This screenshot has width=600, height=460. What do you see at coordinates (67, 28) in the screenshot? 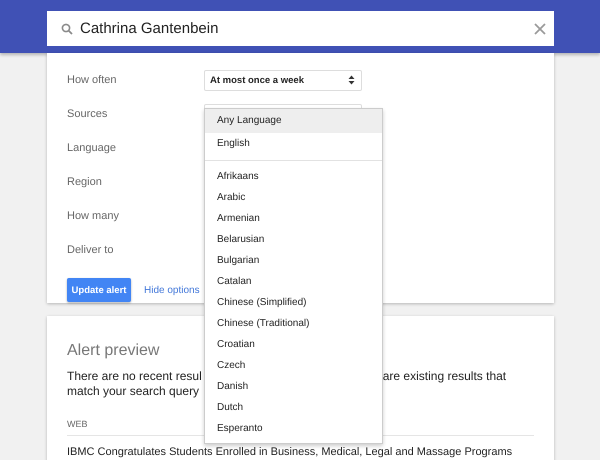
I see `search-icon` at bounding box center [67, 28].